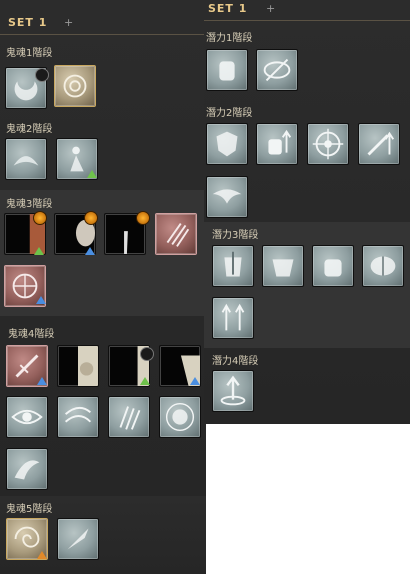 This screenshot has height=574, width=410. I want to click on fist-icon, so click(227, 70).